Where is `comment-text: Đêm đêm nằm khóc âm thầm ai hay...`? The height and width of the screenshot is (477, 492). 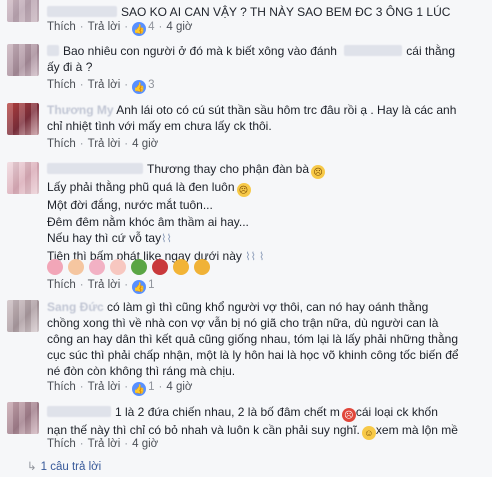
comment-text: Đêm đêm nằm khóc âm thầm ai hay... is located at coordinates (148, 221).